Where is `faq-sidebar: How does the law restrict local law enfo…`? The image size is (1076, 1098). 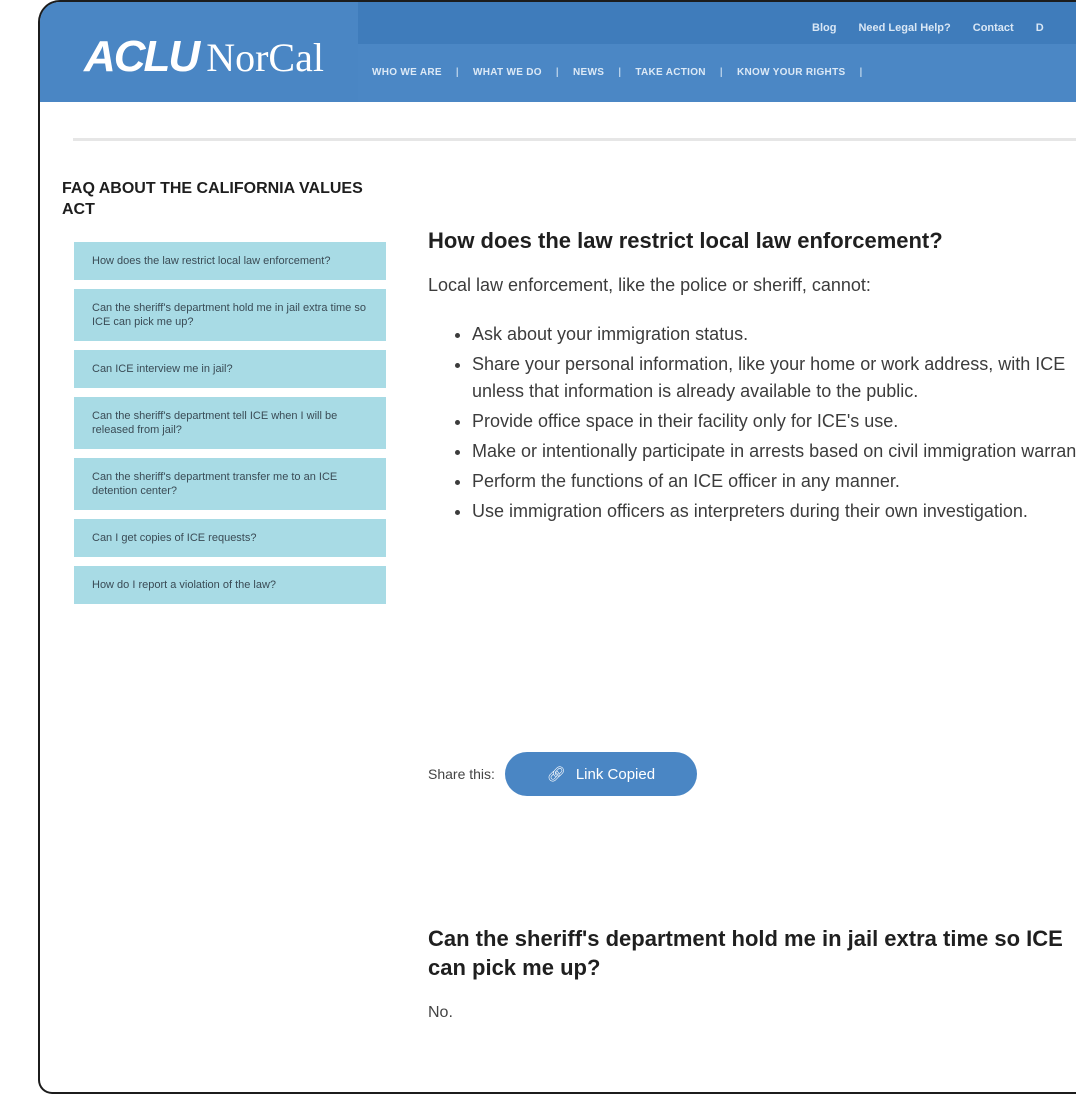
faq-sidebar: How does the law restrict local law enfo… is located at coordinates (230, 427).